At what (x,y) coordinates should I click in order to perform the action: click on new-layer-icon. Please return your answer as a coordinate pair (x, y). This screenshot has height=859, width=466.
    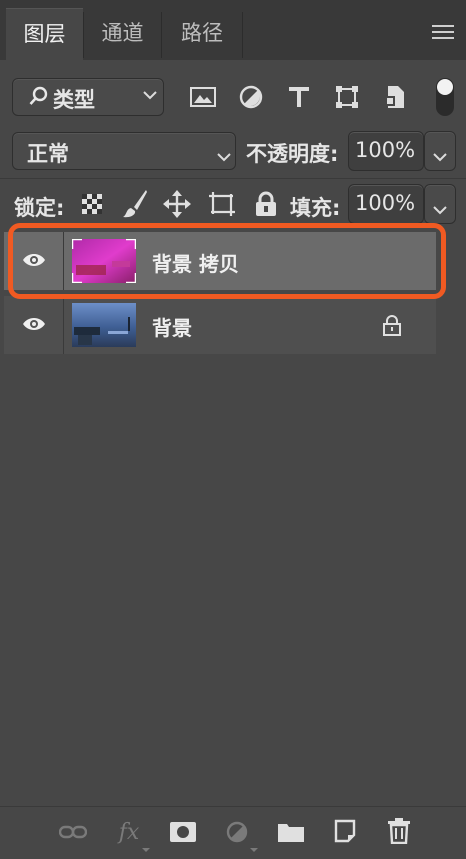
    Looking at the image, I should click on (345, 831).